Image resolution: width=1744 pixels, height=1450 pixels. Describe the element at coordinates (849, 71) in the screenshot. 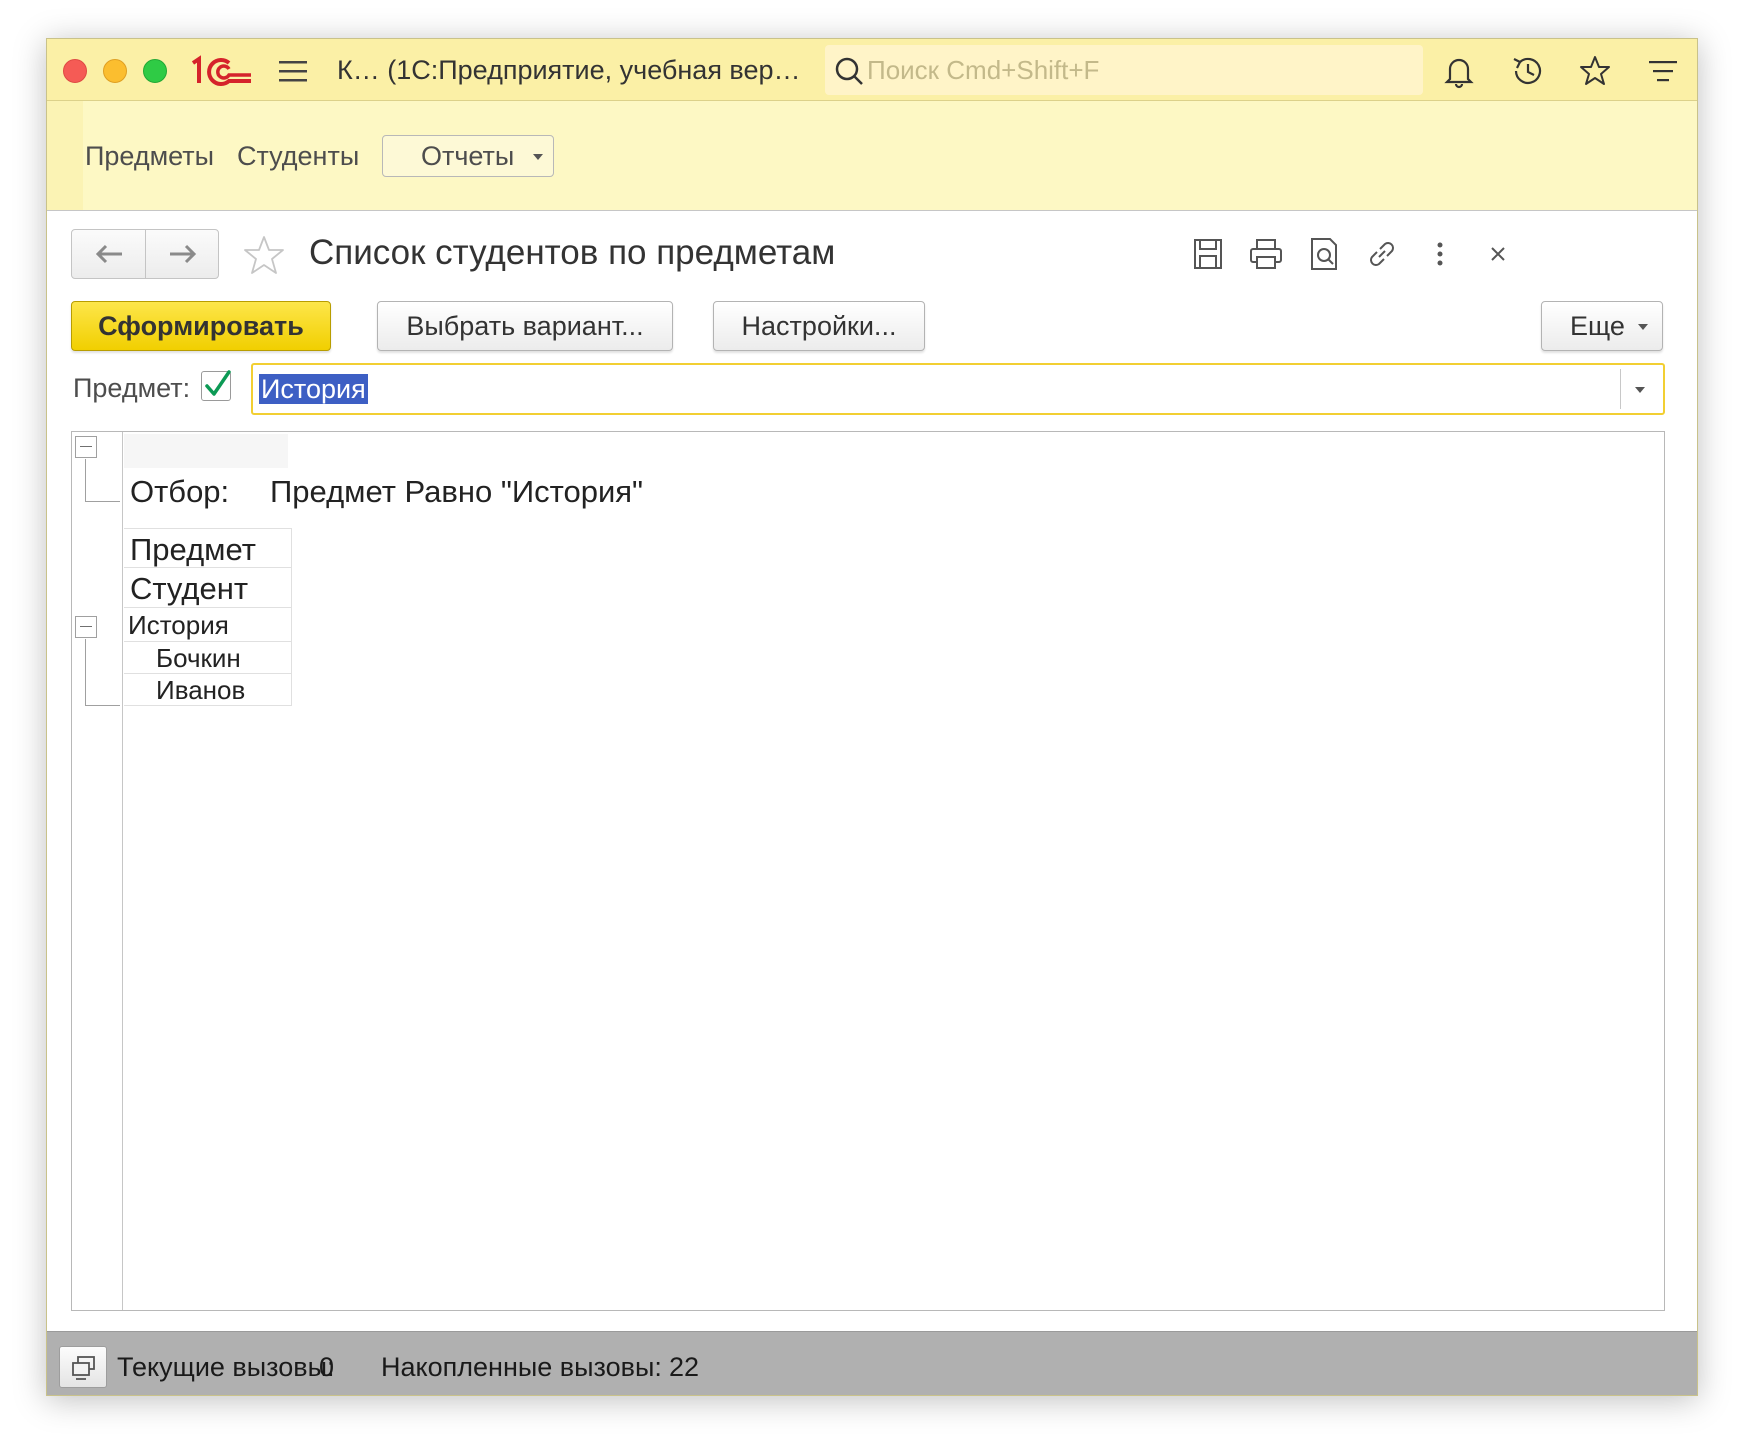

I see `search-icon` at that location.